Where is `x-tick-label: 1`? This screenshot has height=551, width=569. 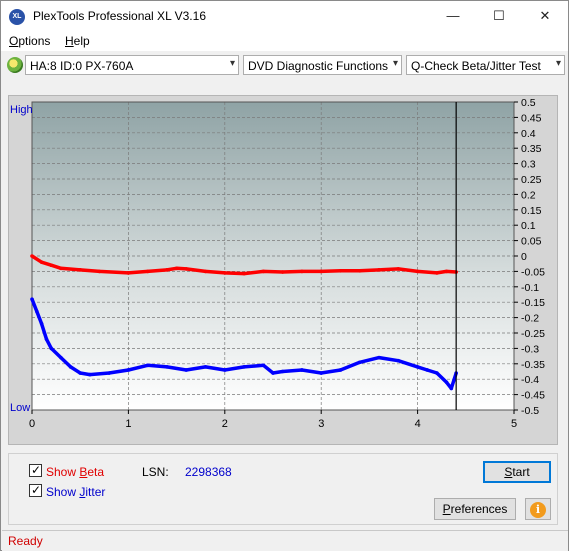 x-tick-label: 1 is located at coordinates (128, 424).